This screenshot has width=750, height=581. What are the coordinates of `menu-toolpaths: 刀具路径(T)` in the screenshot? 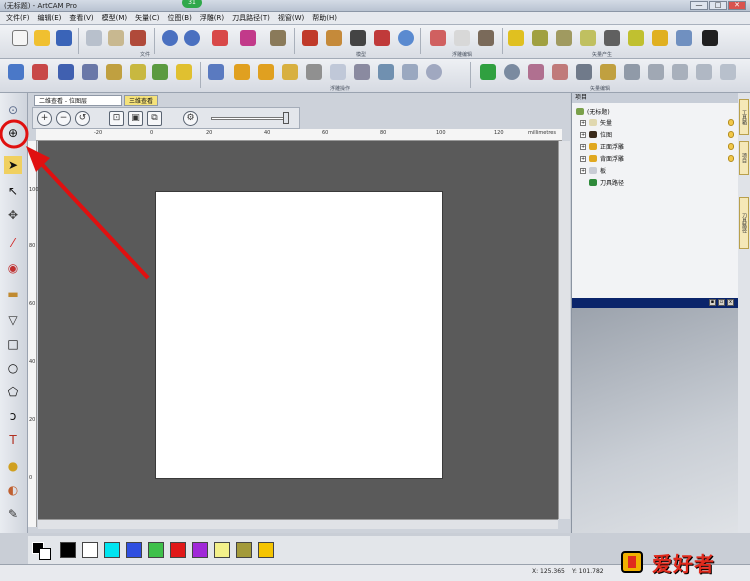 It's located at (251, 18).